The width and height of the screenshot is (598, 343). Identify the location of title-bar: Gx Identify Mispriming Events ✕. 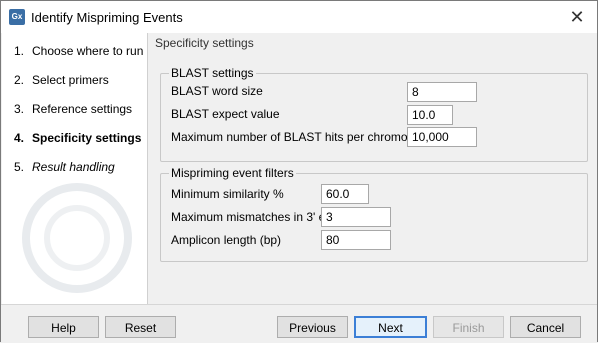
(299, 17).